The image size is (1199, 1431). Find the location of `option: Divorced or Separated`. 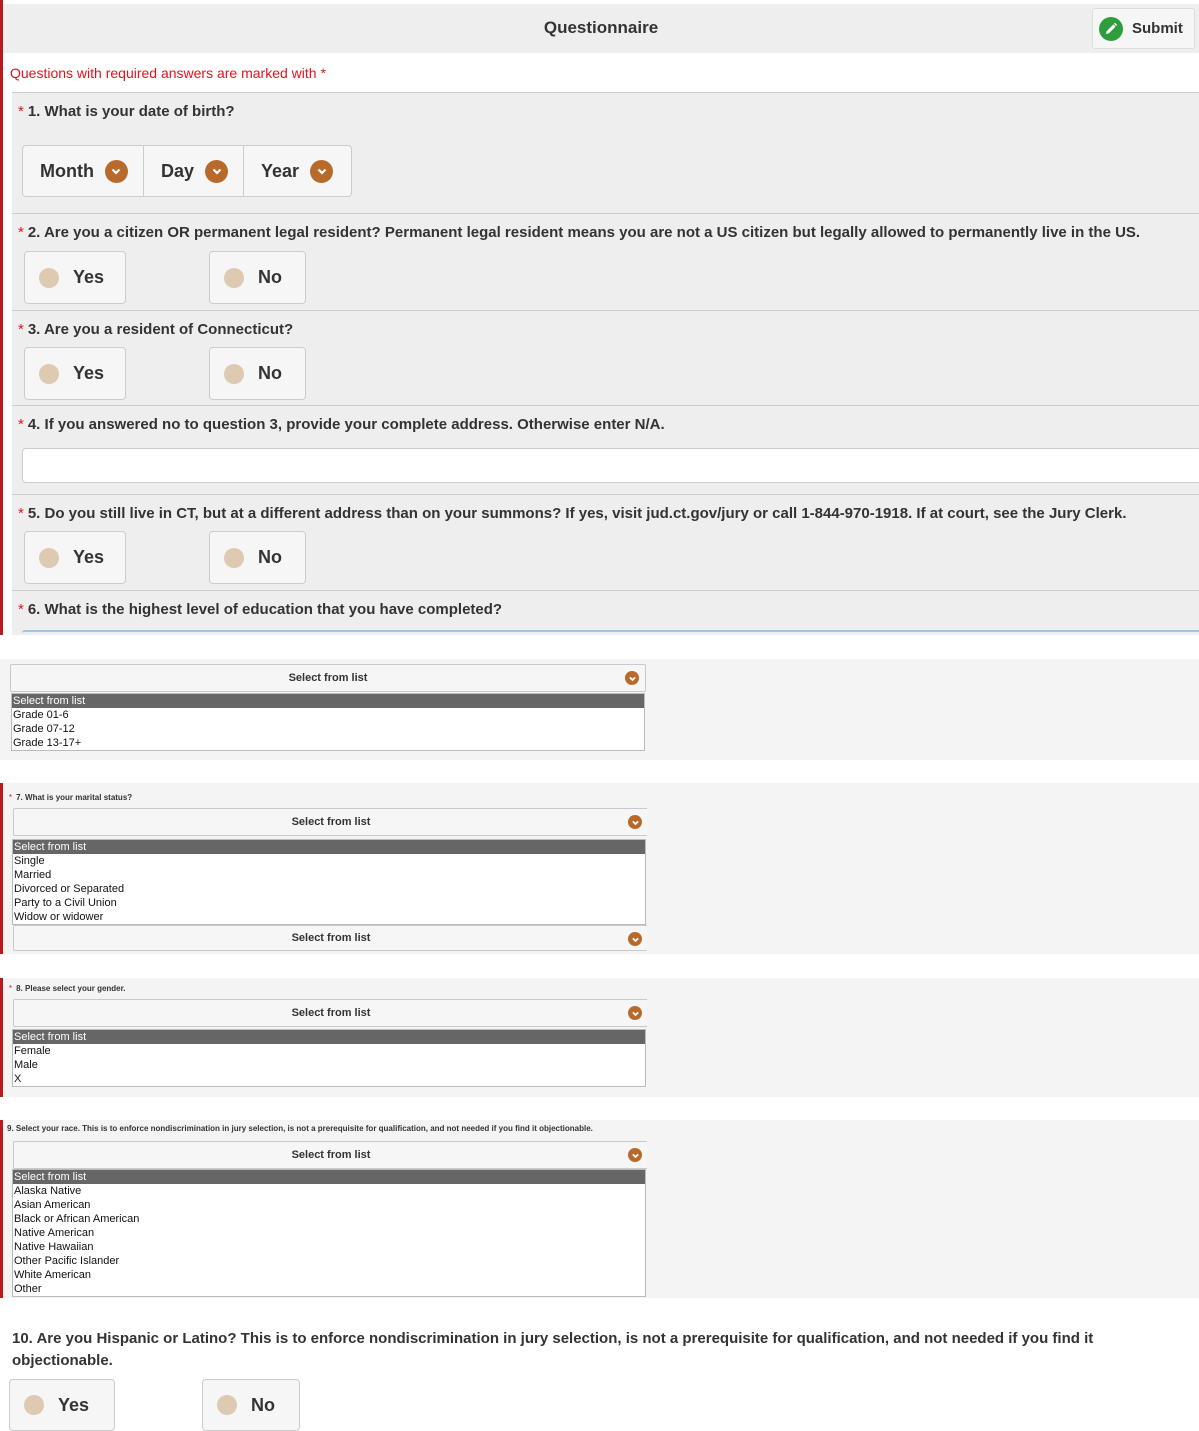

option: Divorced or Separated is located at coordinates (329, 889).